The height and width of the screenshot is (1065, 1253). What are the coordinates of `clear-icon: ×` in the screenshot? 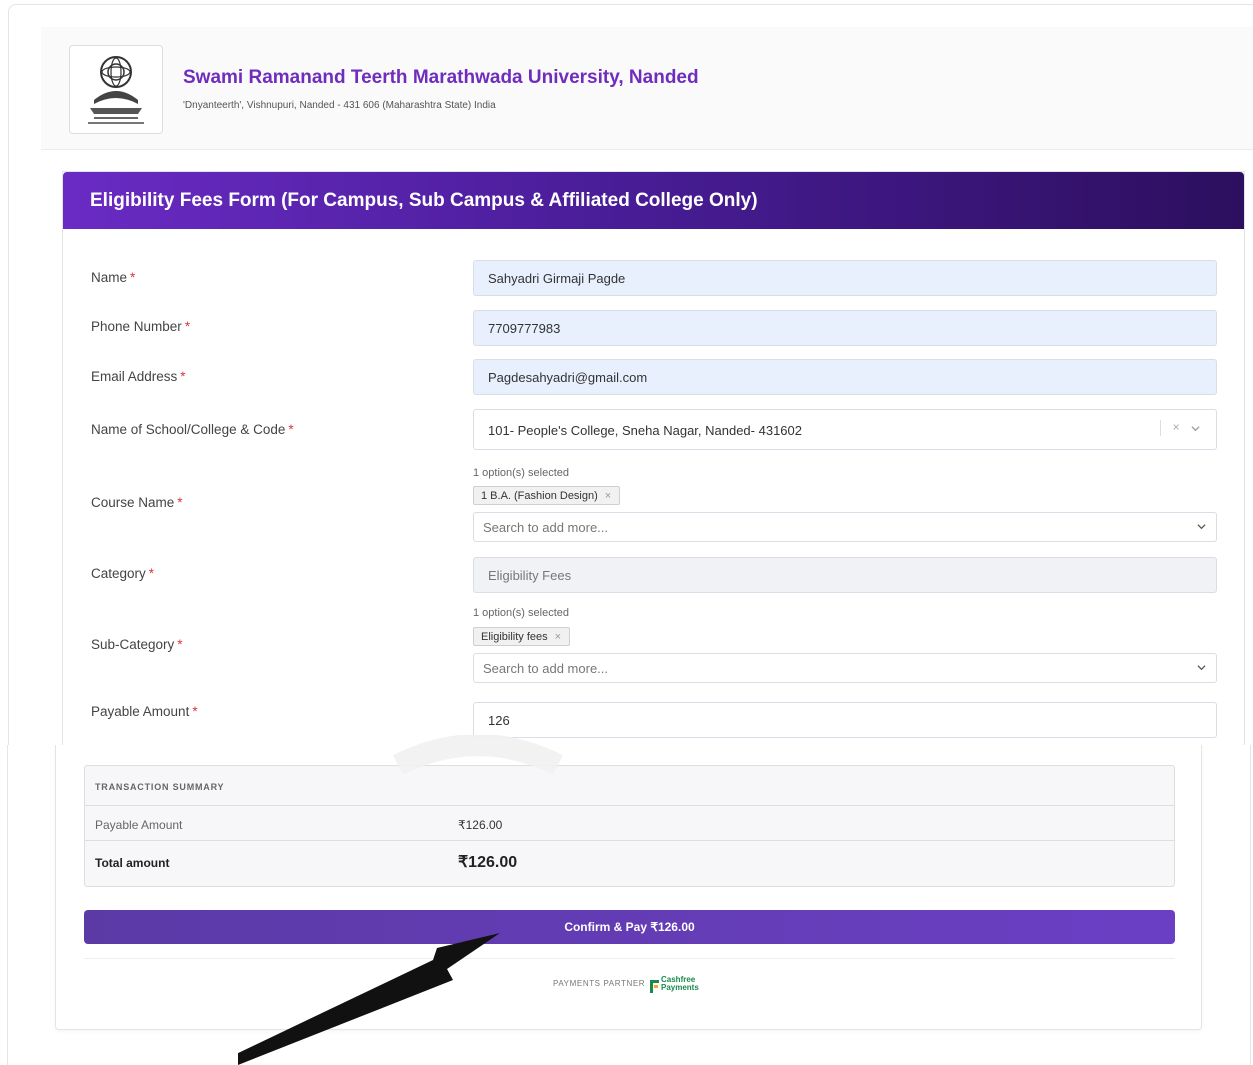 It's located at (1176, 427).